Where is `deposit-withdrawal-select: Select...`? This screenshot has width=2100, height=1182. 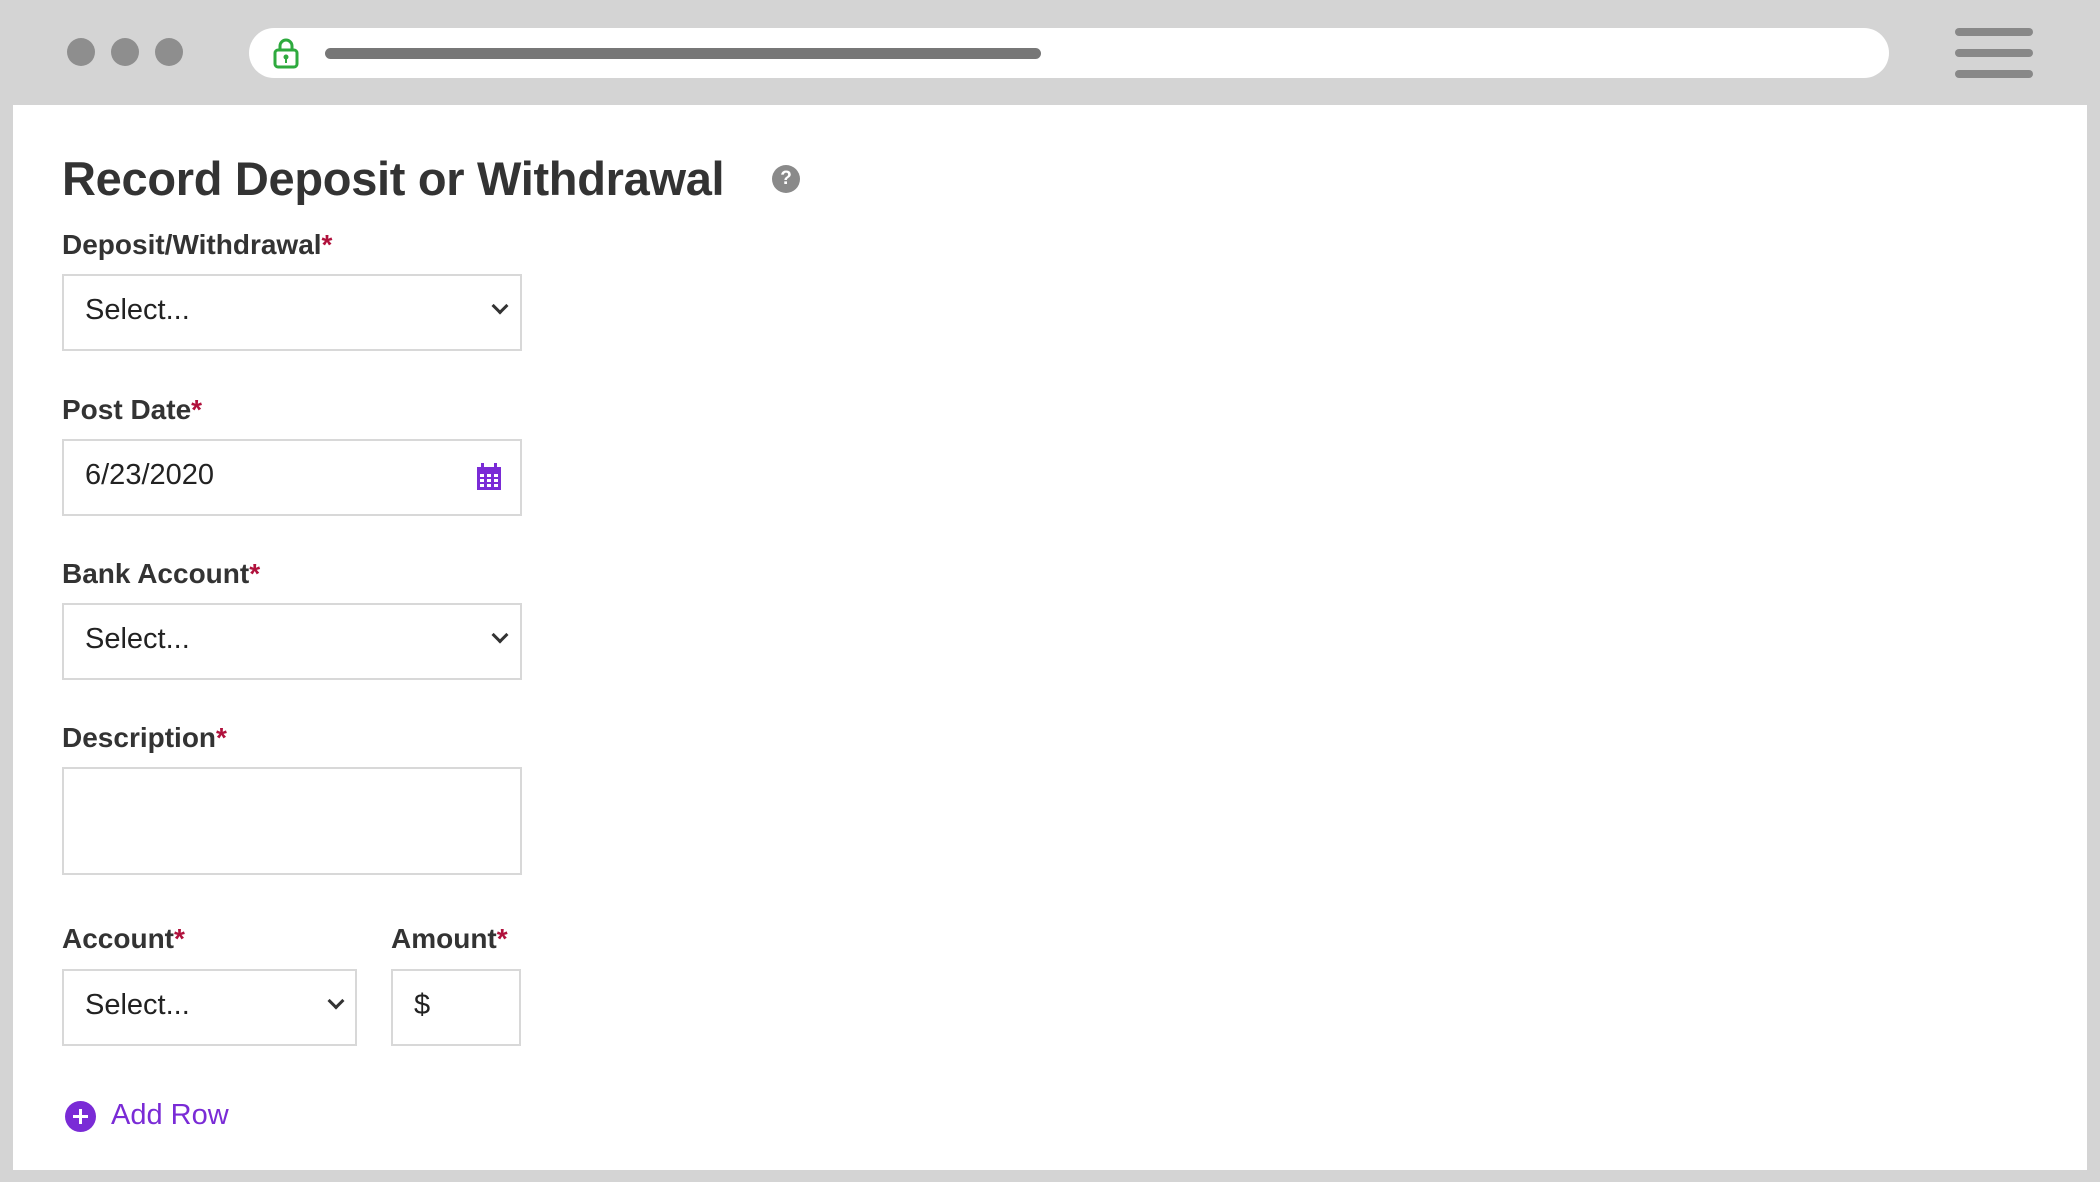 deposit-withdrawal-select: Select... is located at coordinates (292, 312).